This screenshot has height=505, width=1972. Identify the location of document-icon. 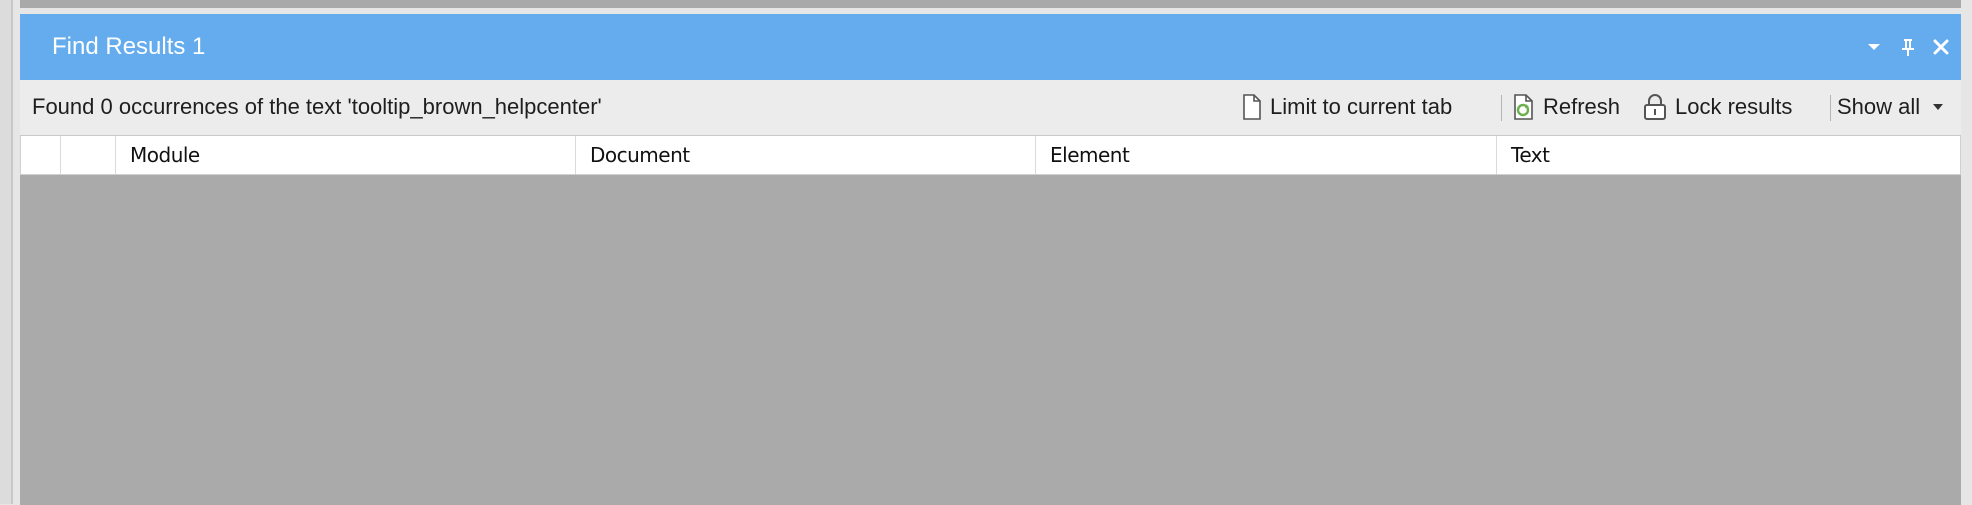
(1252, 107).